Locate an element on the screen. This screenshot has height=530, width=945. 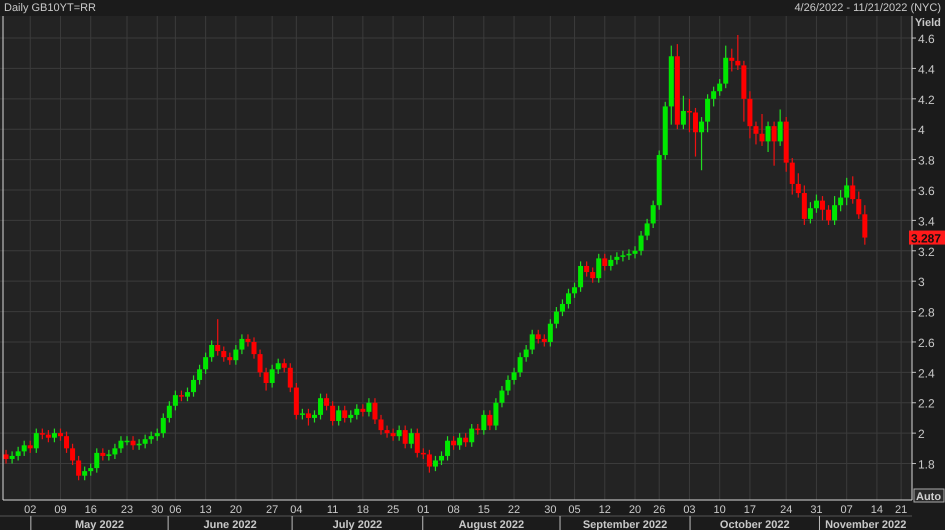
y-axis-label: 4.4 is located at coordinates (926, 69).